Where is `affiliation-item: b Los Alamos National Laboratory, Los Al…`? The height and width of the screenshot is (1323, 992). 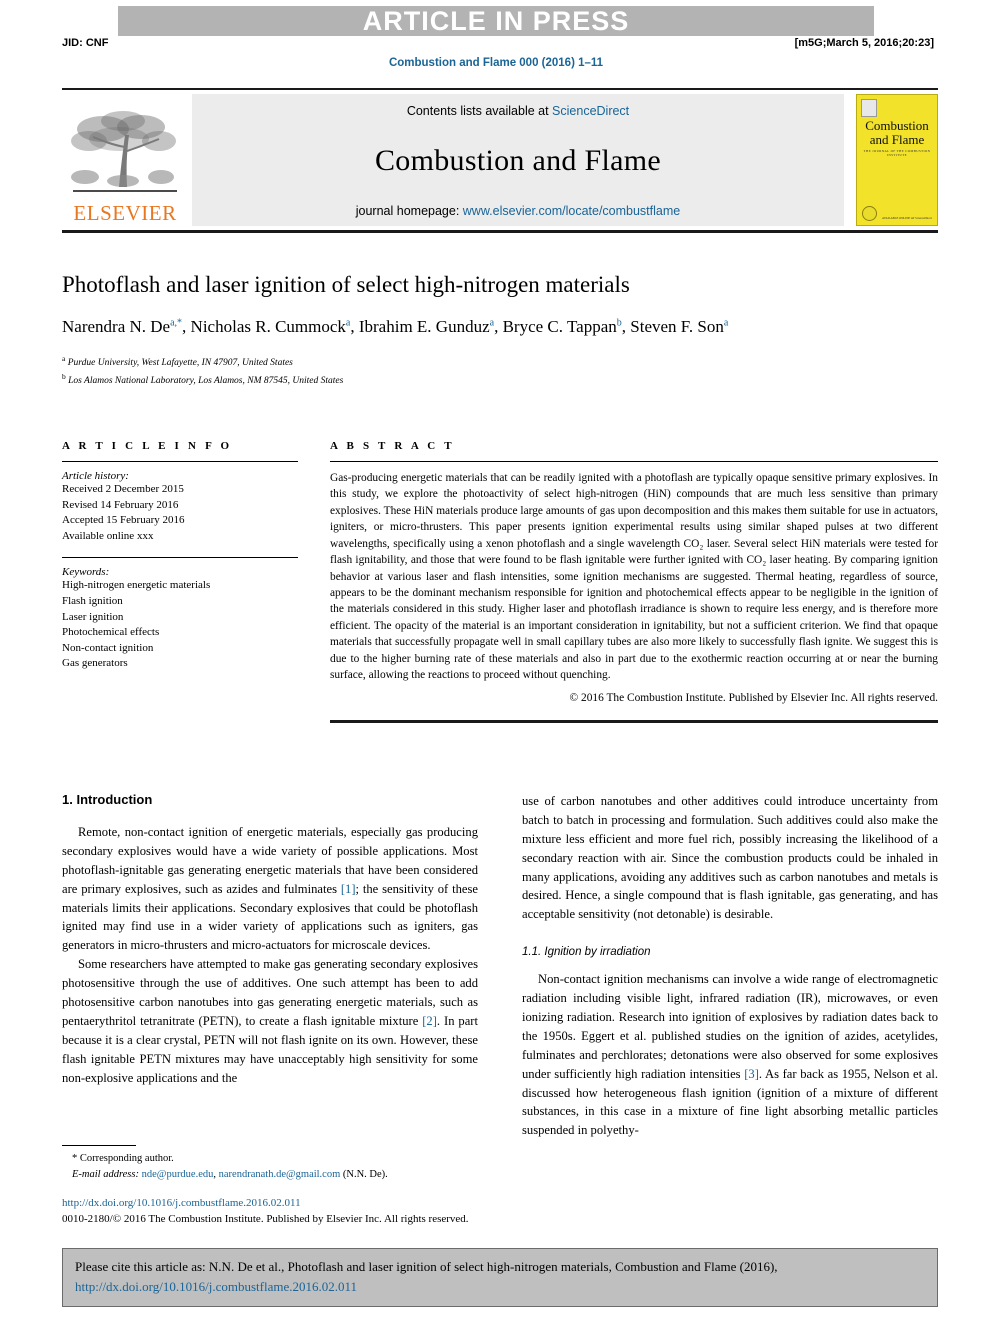 affiliation-item: b Los Alamos National Laboratory, Los Al… is located at coordinates (500, 379).